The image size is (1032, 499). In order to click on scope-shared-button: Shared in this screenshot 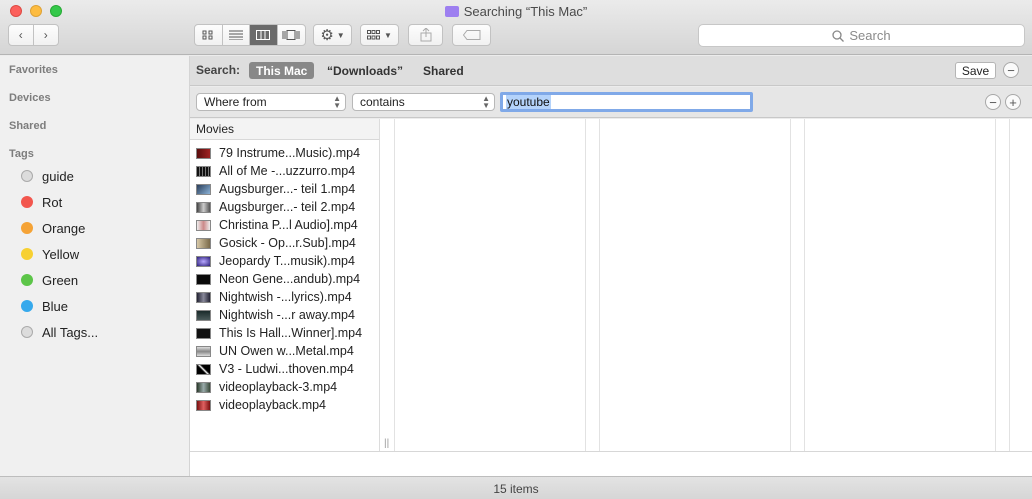, I will do `click(443, 70)`.